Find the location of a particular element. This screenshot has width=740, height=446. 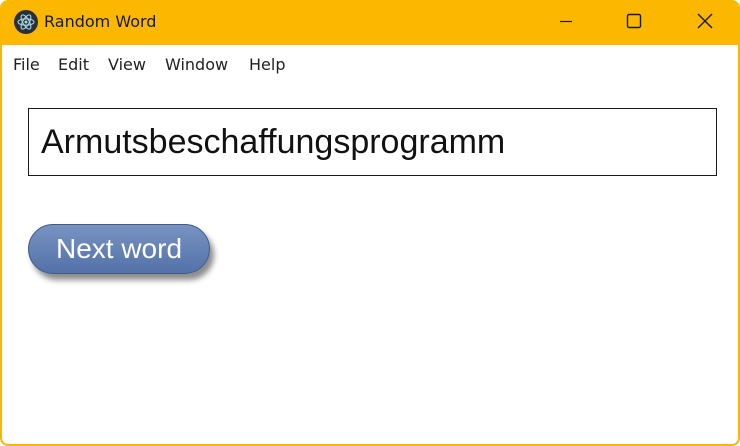

minimize-icon is located at coordinates (566, 22).